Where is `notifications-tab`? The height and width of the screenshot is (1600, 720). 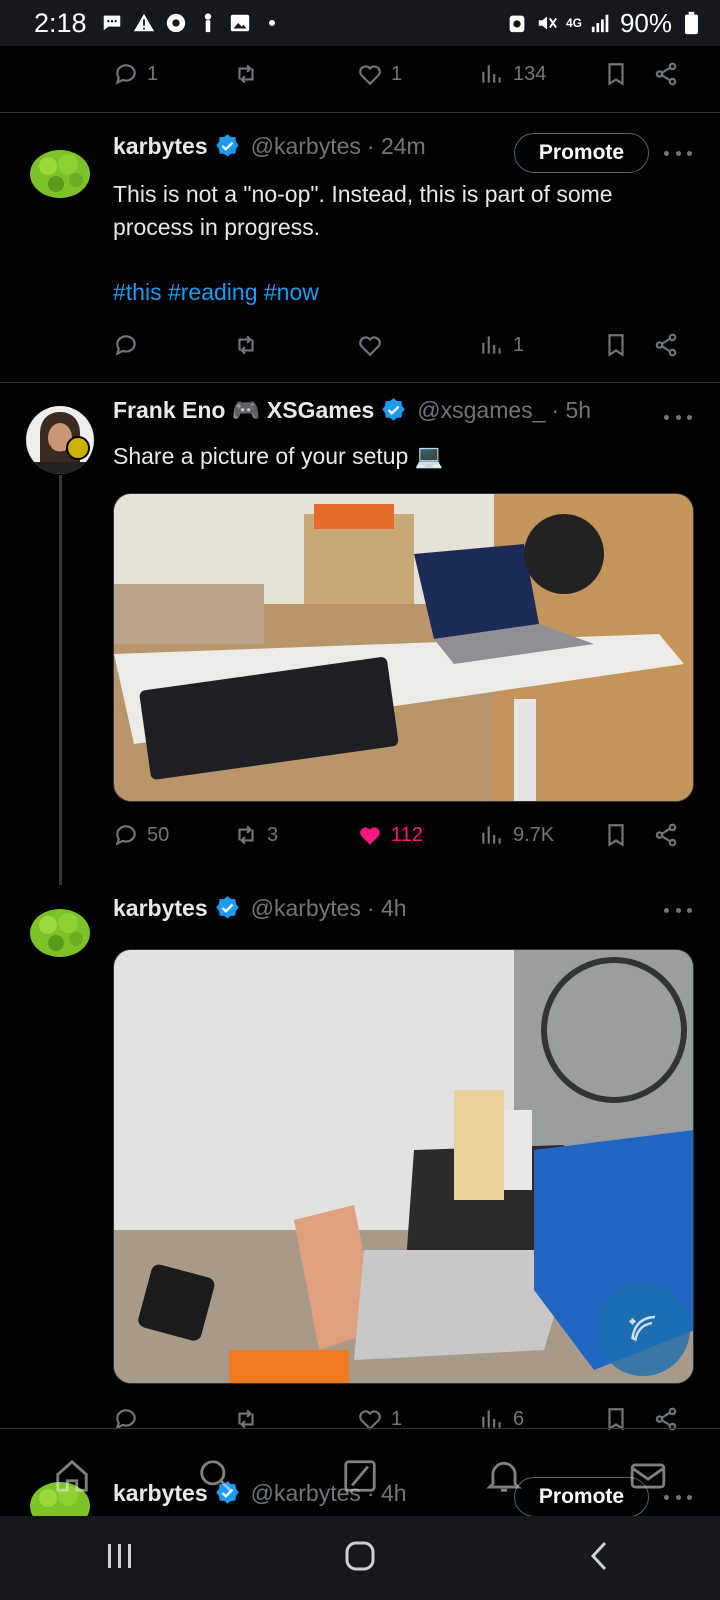 notifications-tab is located at coordinates (504, 1478).